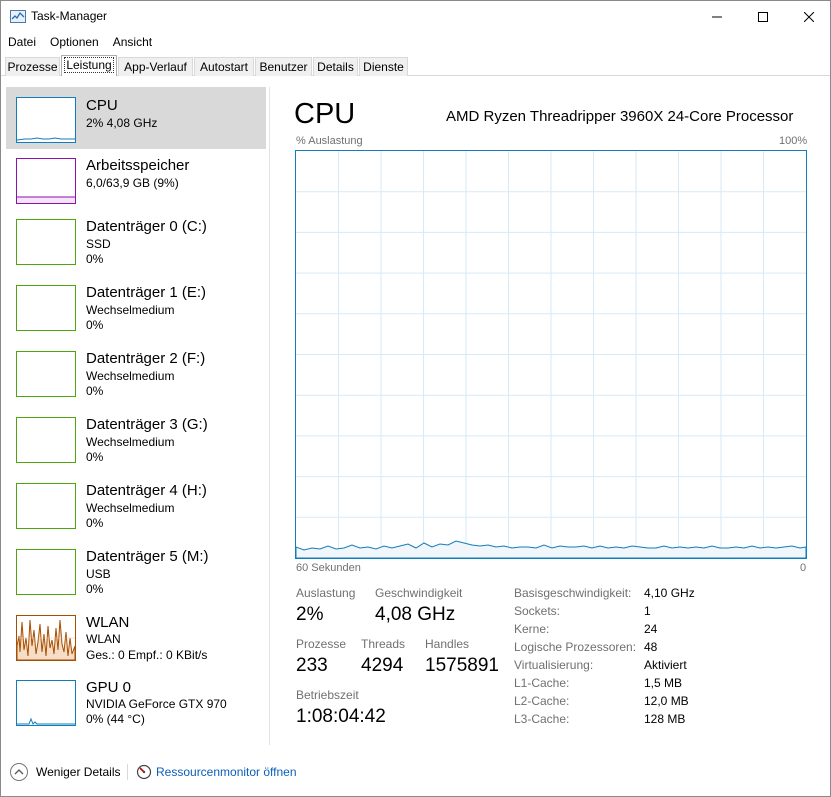 Image resolution: width=831 pixels, height=797 pixels. What do you see at coordinates (144, 772) in the screenshot?
I see `resource-monitor-icon` at bounding box center [144, 772].